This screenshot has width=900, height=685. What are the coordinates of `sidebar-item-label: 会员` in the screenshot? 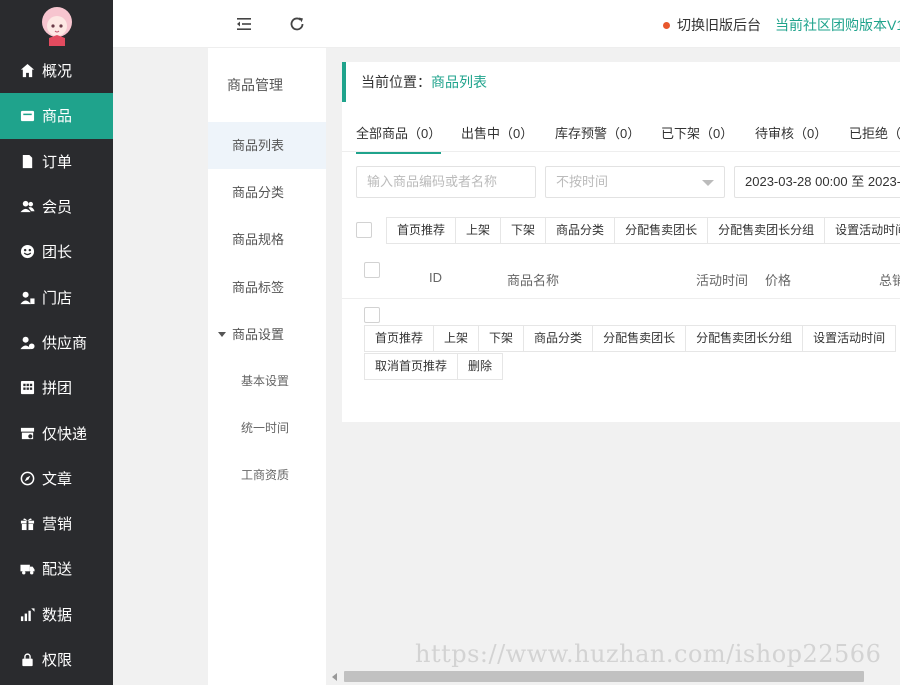 It's located at (57, 208).